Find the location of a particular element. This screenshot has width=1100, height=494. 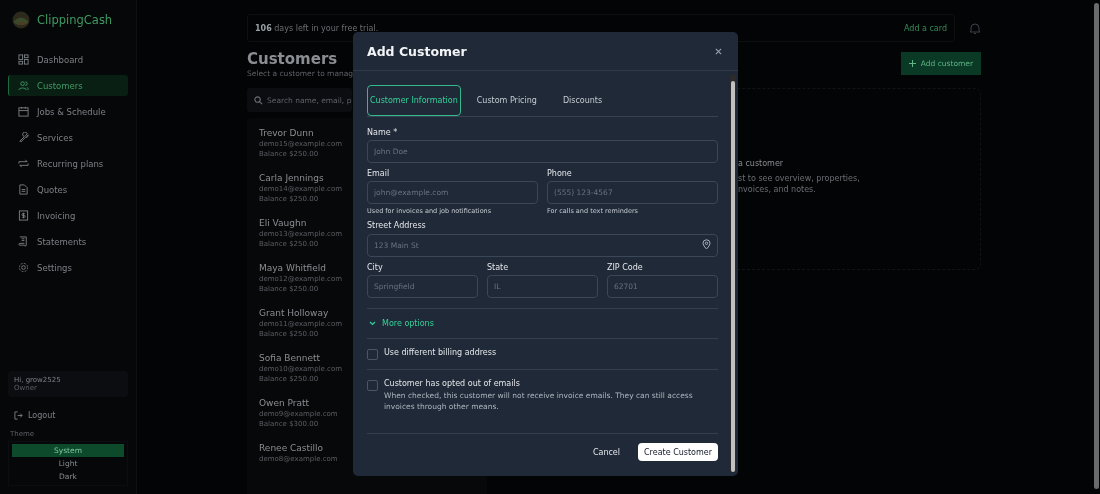

customer-name: Trevor Dunn is located at coordinates (286, 133).